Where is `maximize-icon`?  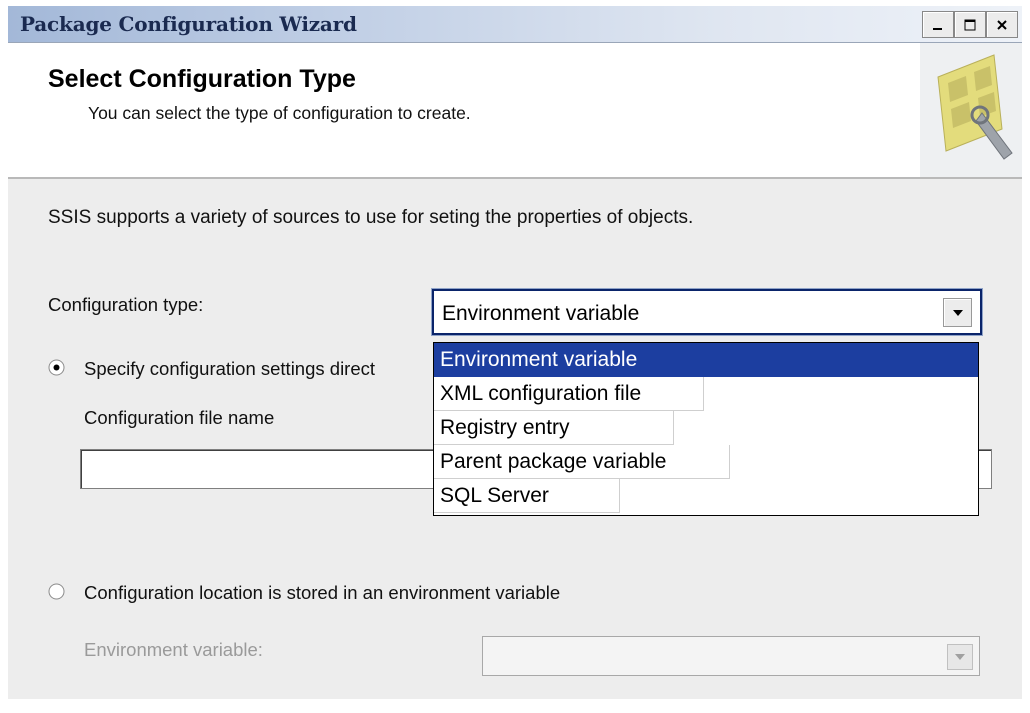 maximize-icon is located at coordinates (970, 24).